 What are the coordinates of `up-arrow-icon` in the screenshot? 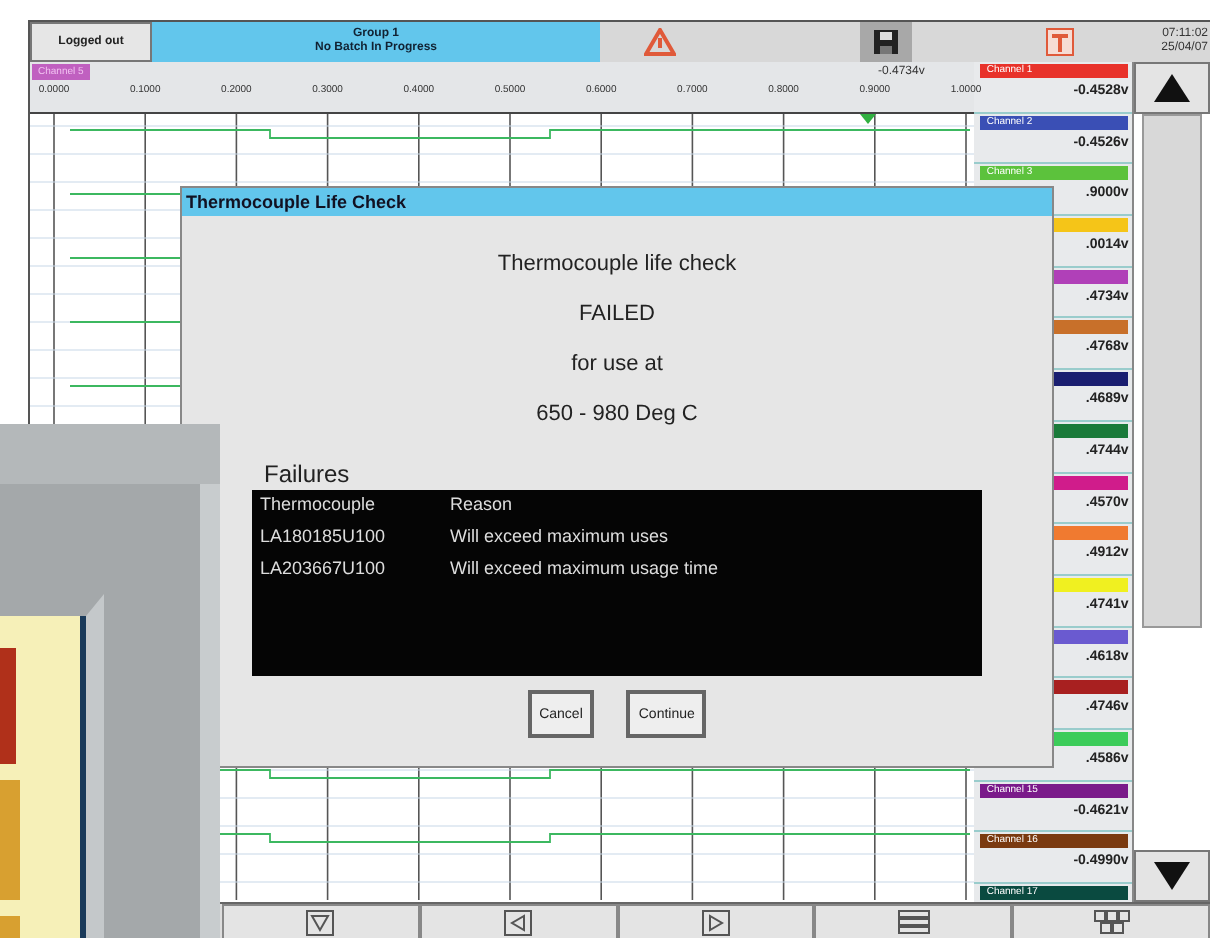 It's located at (1172, 88).